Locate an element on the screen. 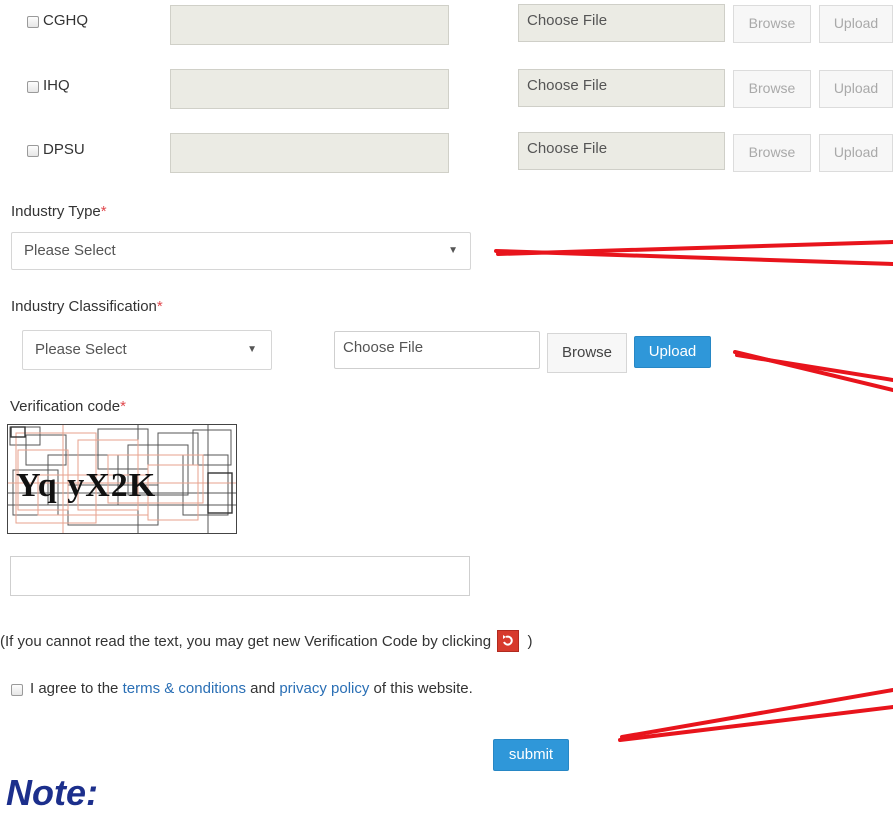 The width and height of the screenshot is (893, 814). annotation-line-industry-type is located at coordinates (693, 257).